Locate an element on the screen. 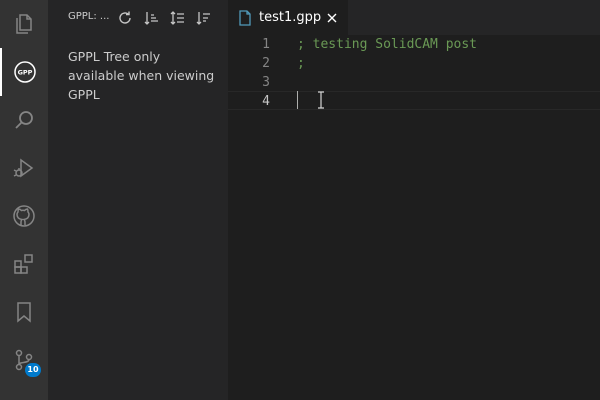 The height and width of the screenshot is (400, 600). refresh-icon is located at coordinates (125, 17).